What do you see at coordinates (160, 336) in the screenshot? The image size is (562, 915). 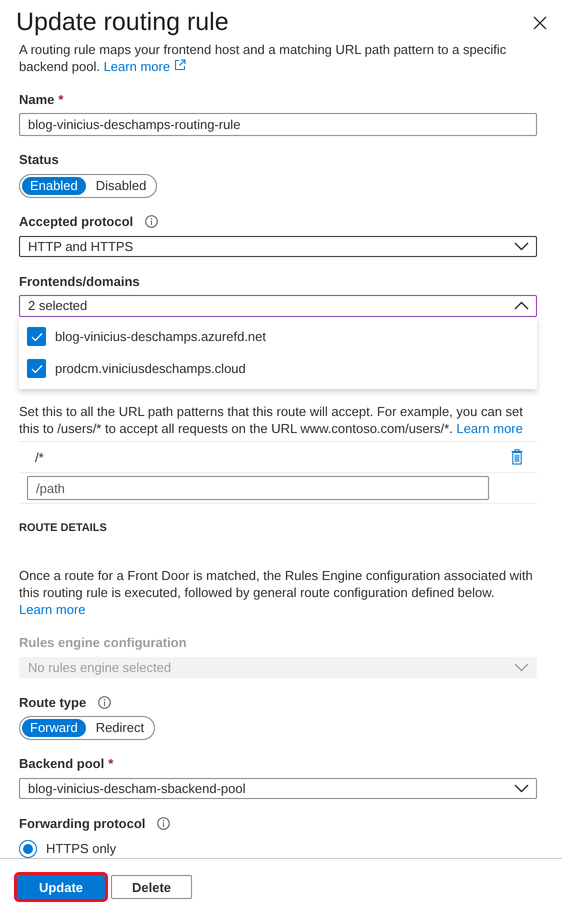 I see `option-label: blog-vinicius-deschamps.azurefd.net` at bounding box center [160, 336].